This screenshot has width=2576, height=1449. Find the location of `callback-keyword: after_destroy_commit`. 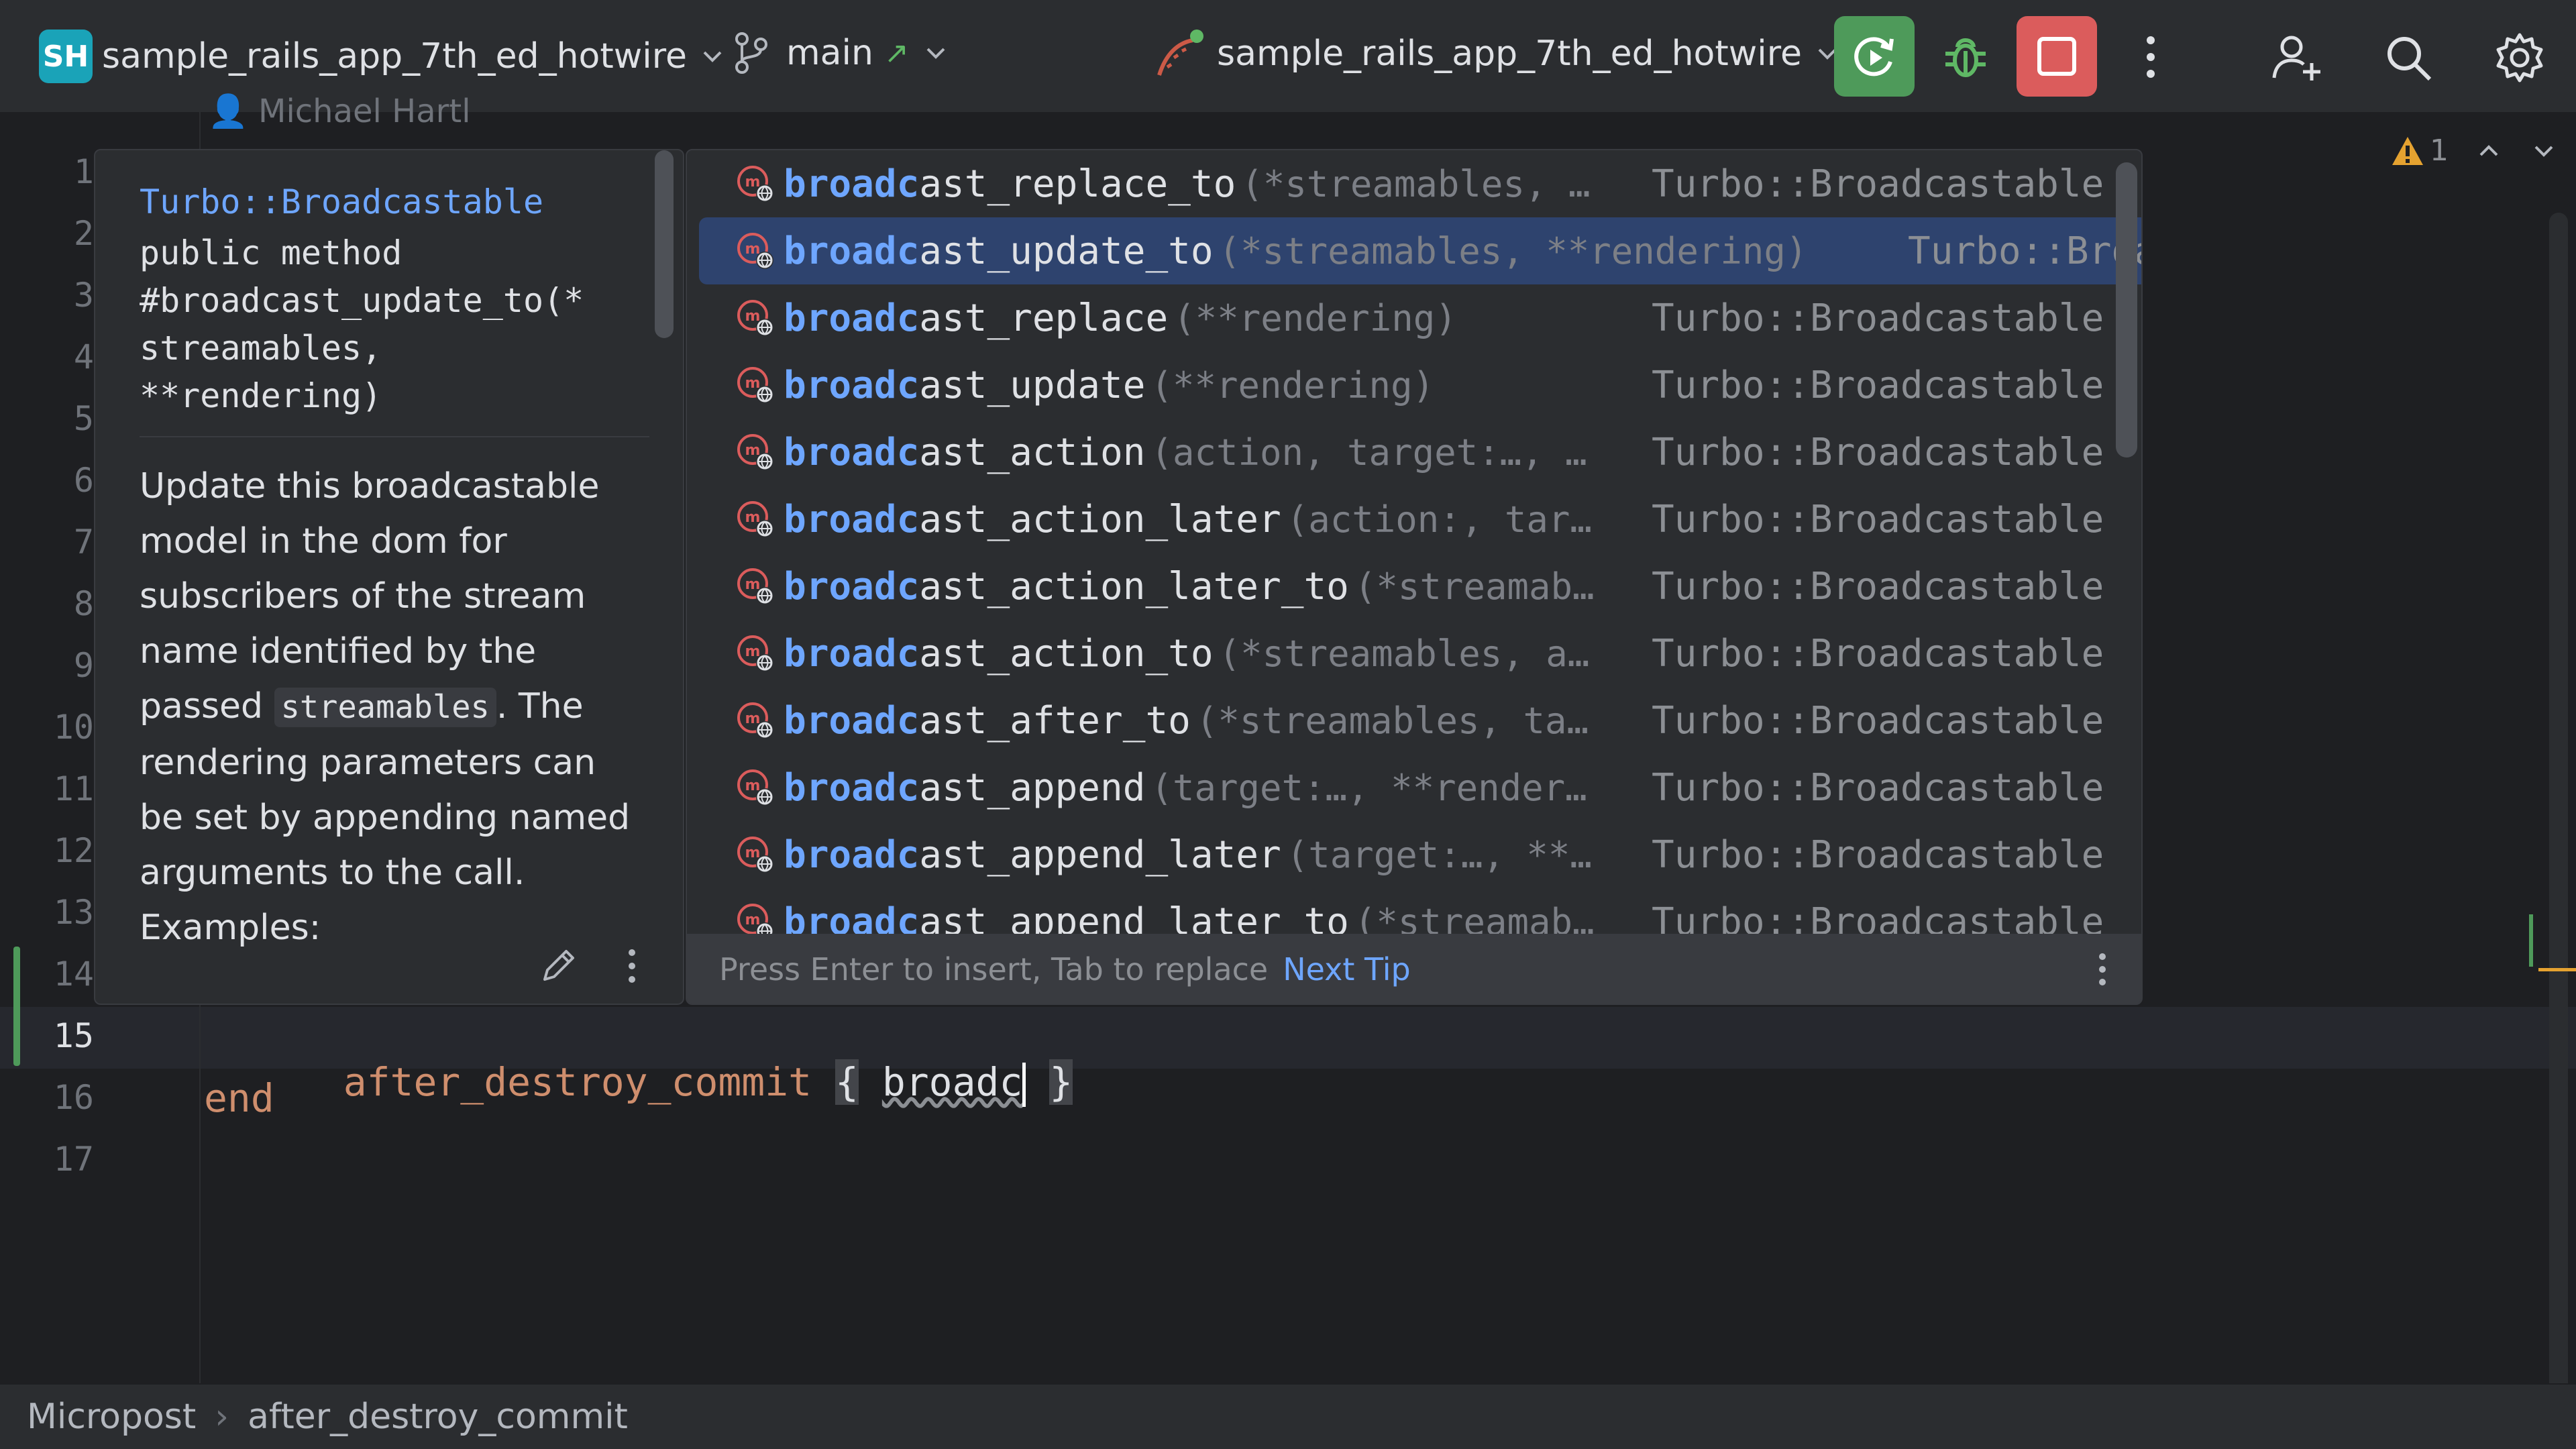

callback-keyword: after_destroy_commit is located at coordinates (577, 1082).